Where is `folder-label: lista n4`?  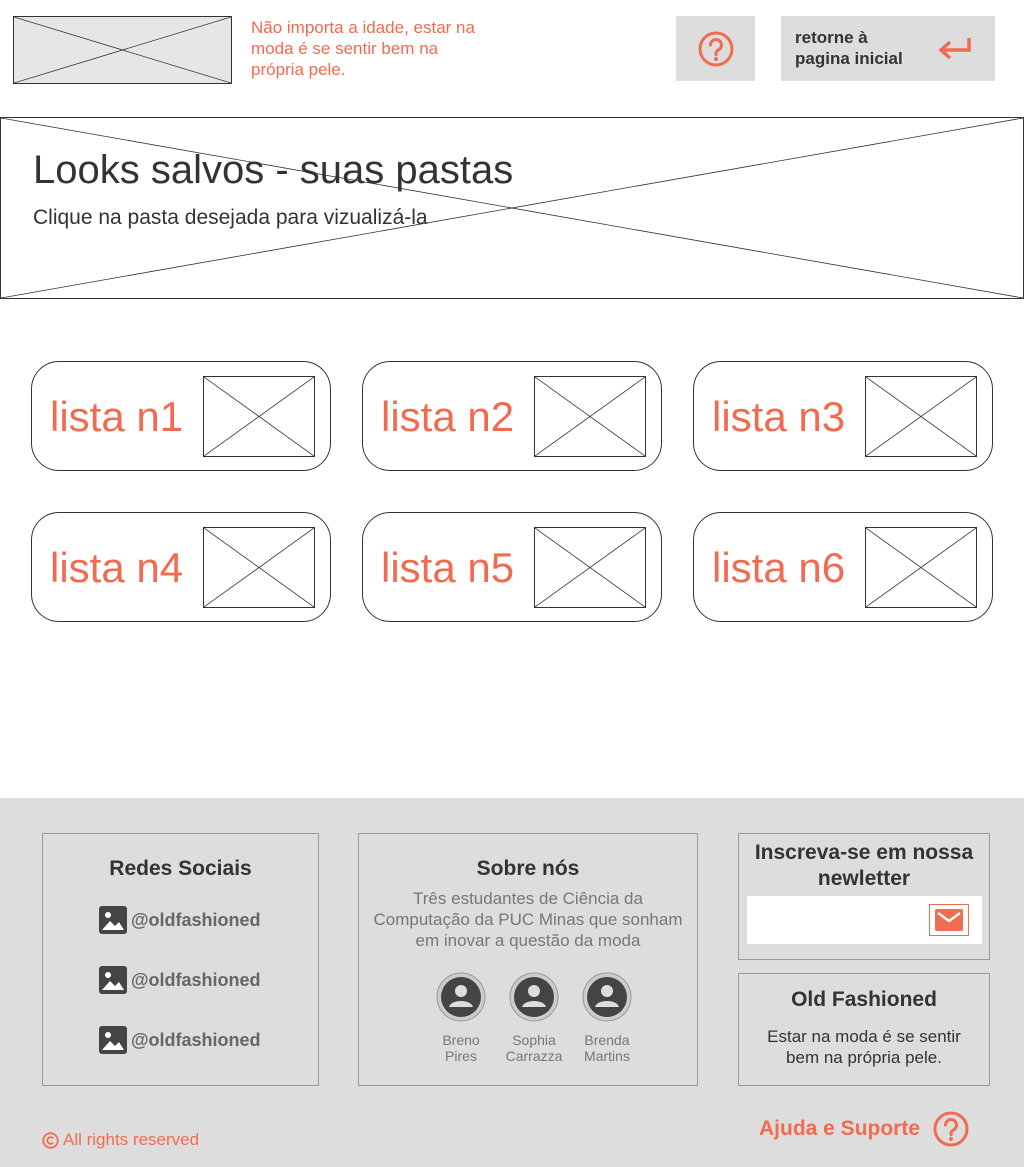 folder-label: lista n4 is located at coordinates (117, 567).